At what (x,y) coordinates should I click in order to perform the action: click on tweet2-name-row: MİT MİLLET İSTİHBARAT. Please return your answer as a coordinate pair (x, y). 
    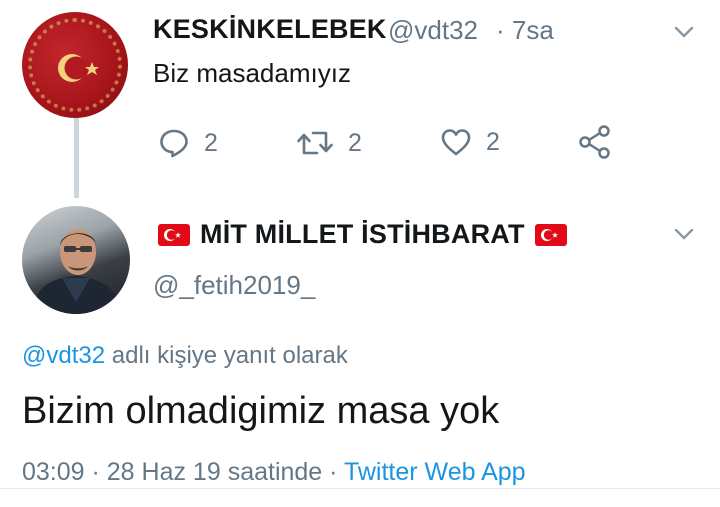
    Looking at the image, I should click on (362, 234).